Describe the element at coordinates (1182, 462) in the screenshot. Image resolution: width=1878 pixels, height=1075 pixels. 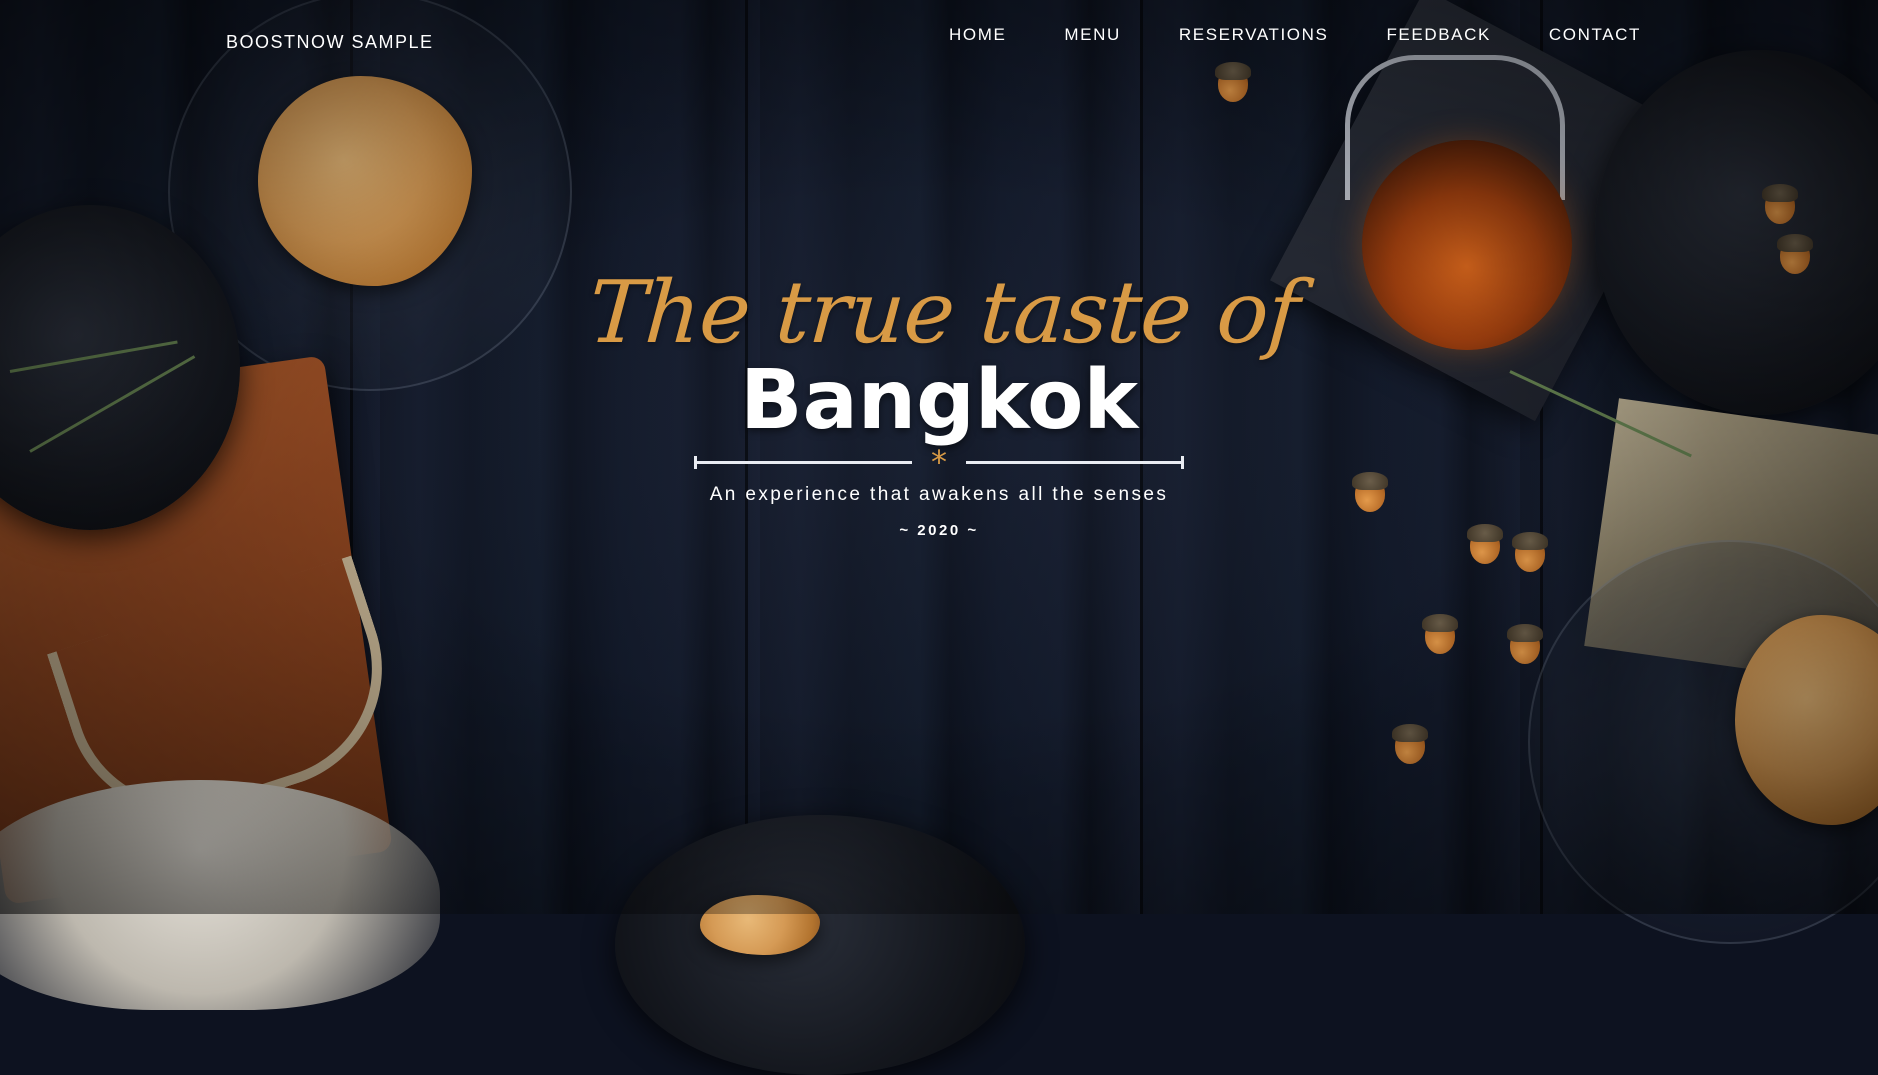
I see `divider-cap` at that location.